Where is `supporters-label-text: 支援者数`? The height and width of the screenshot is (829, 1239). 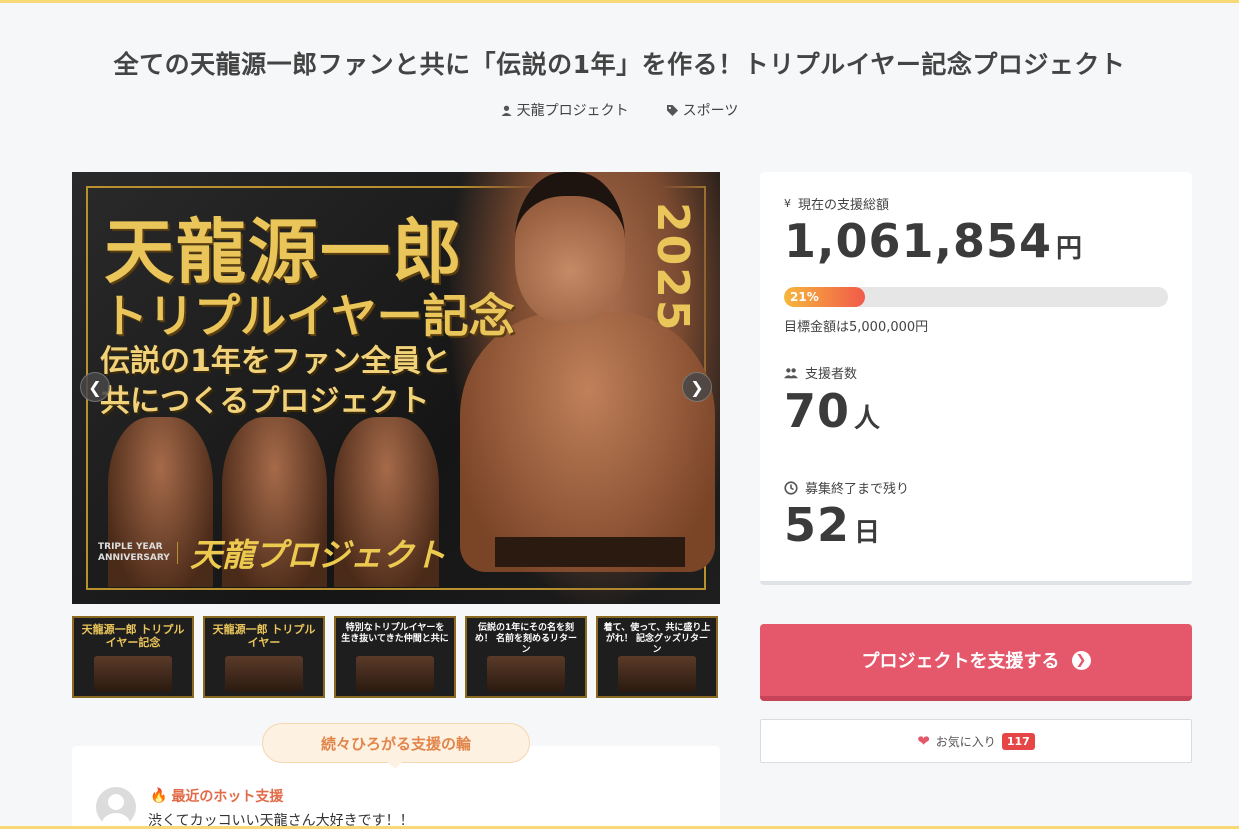 supporters-label-text: 支援者数 is located at coordinates (831, 374).